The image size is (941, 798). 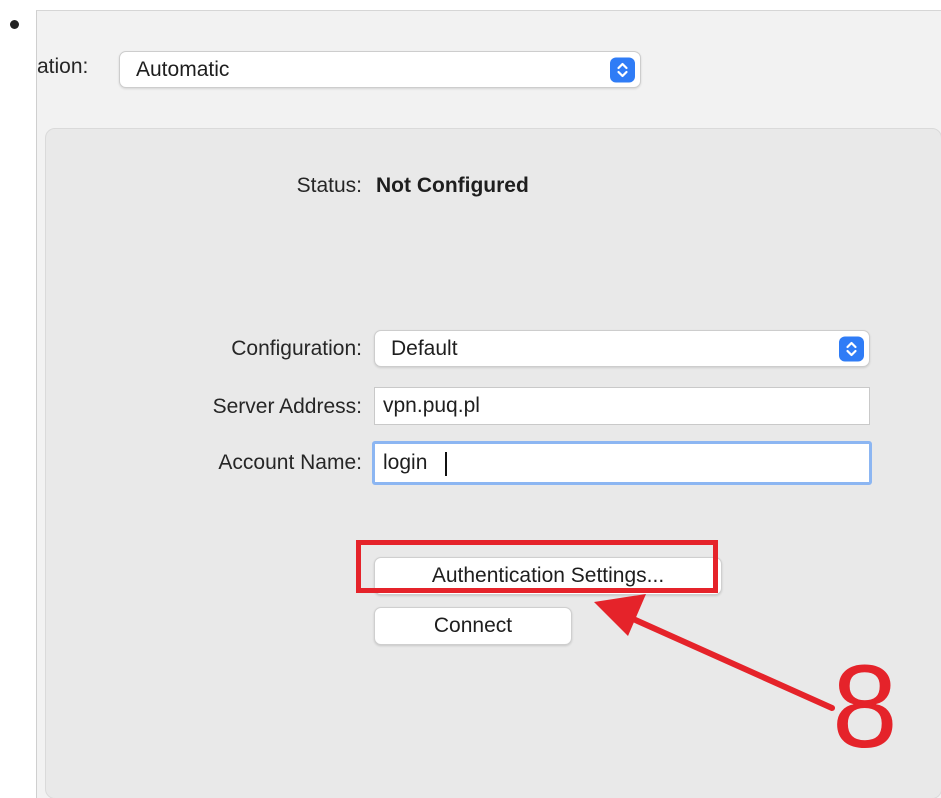 What do you see at coordinates (380, 69) in the screenshot?
I see `location-popup: Automatic` at bounding box center [380, 69].